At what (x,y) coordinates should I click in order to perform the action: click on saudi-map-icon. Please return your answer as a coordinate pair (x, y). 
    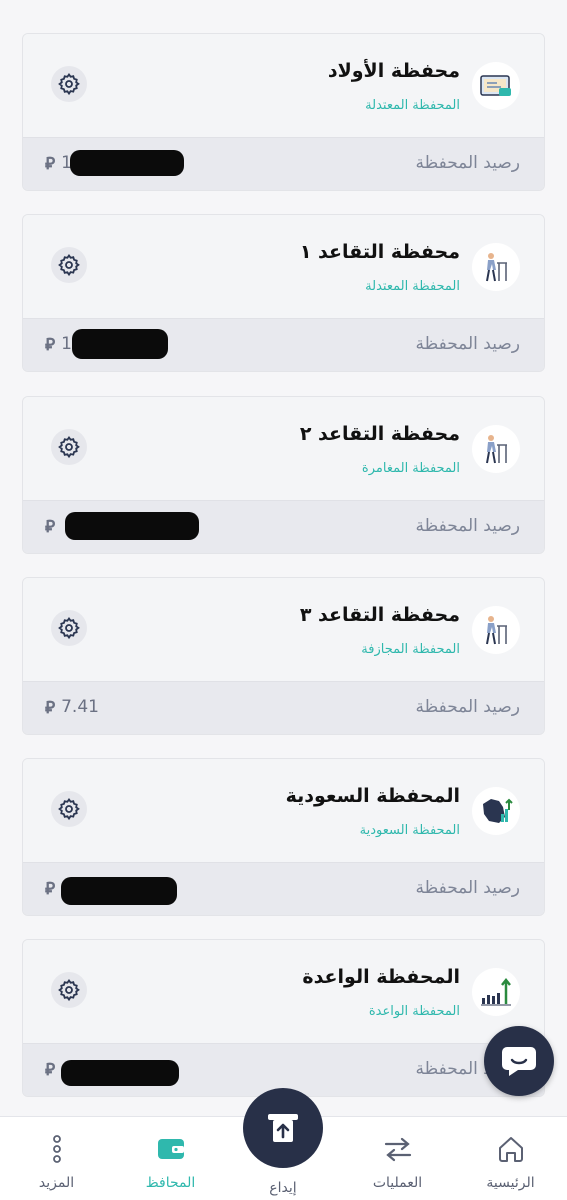
    Looking at the image, I should click on (496, 811).